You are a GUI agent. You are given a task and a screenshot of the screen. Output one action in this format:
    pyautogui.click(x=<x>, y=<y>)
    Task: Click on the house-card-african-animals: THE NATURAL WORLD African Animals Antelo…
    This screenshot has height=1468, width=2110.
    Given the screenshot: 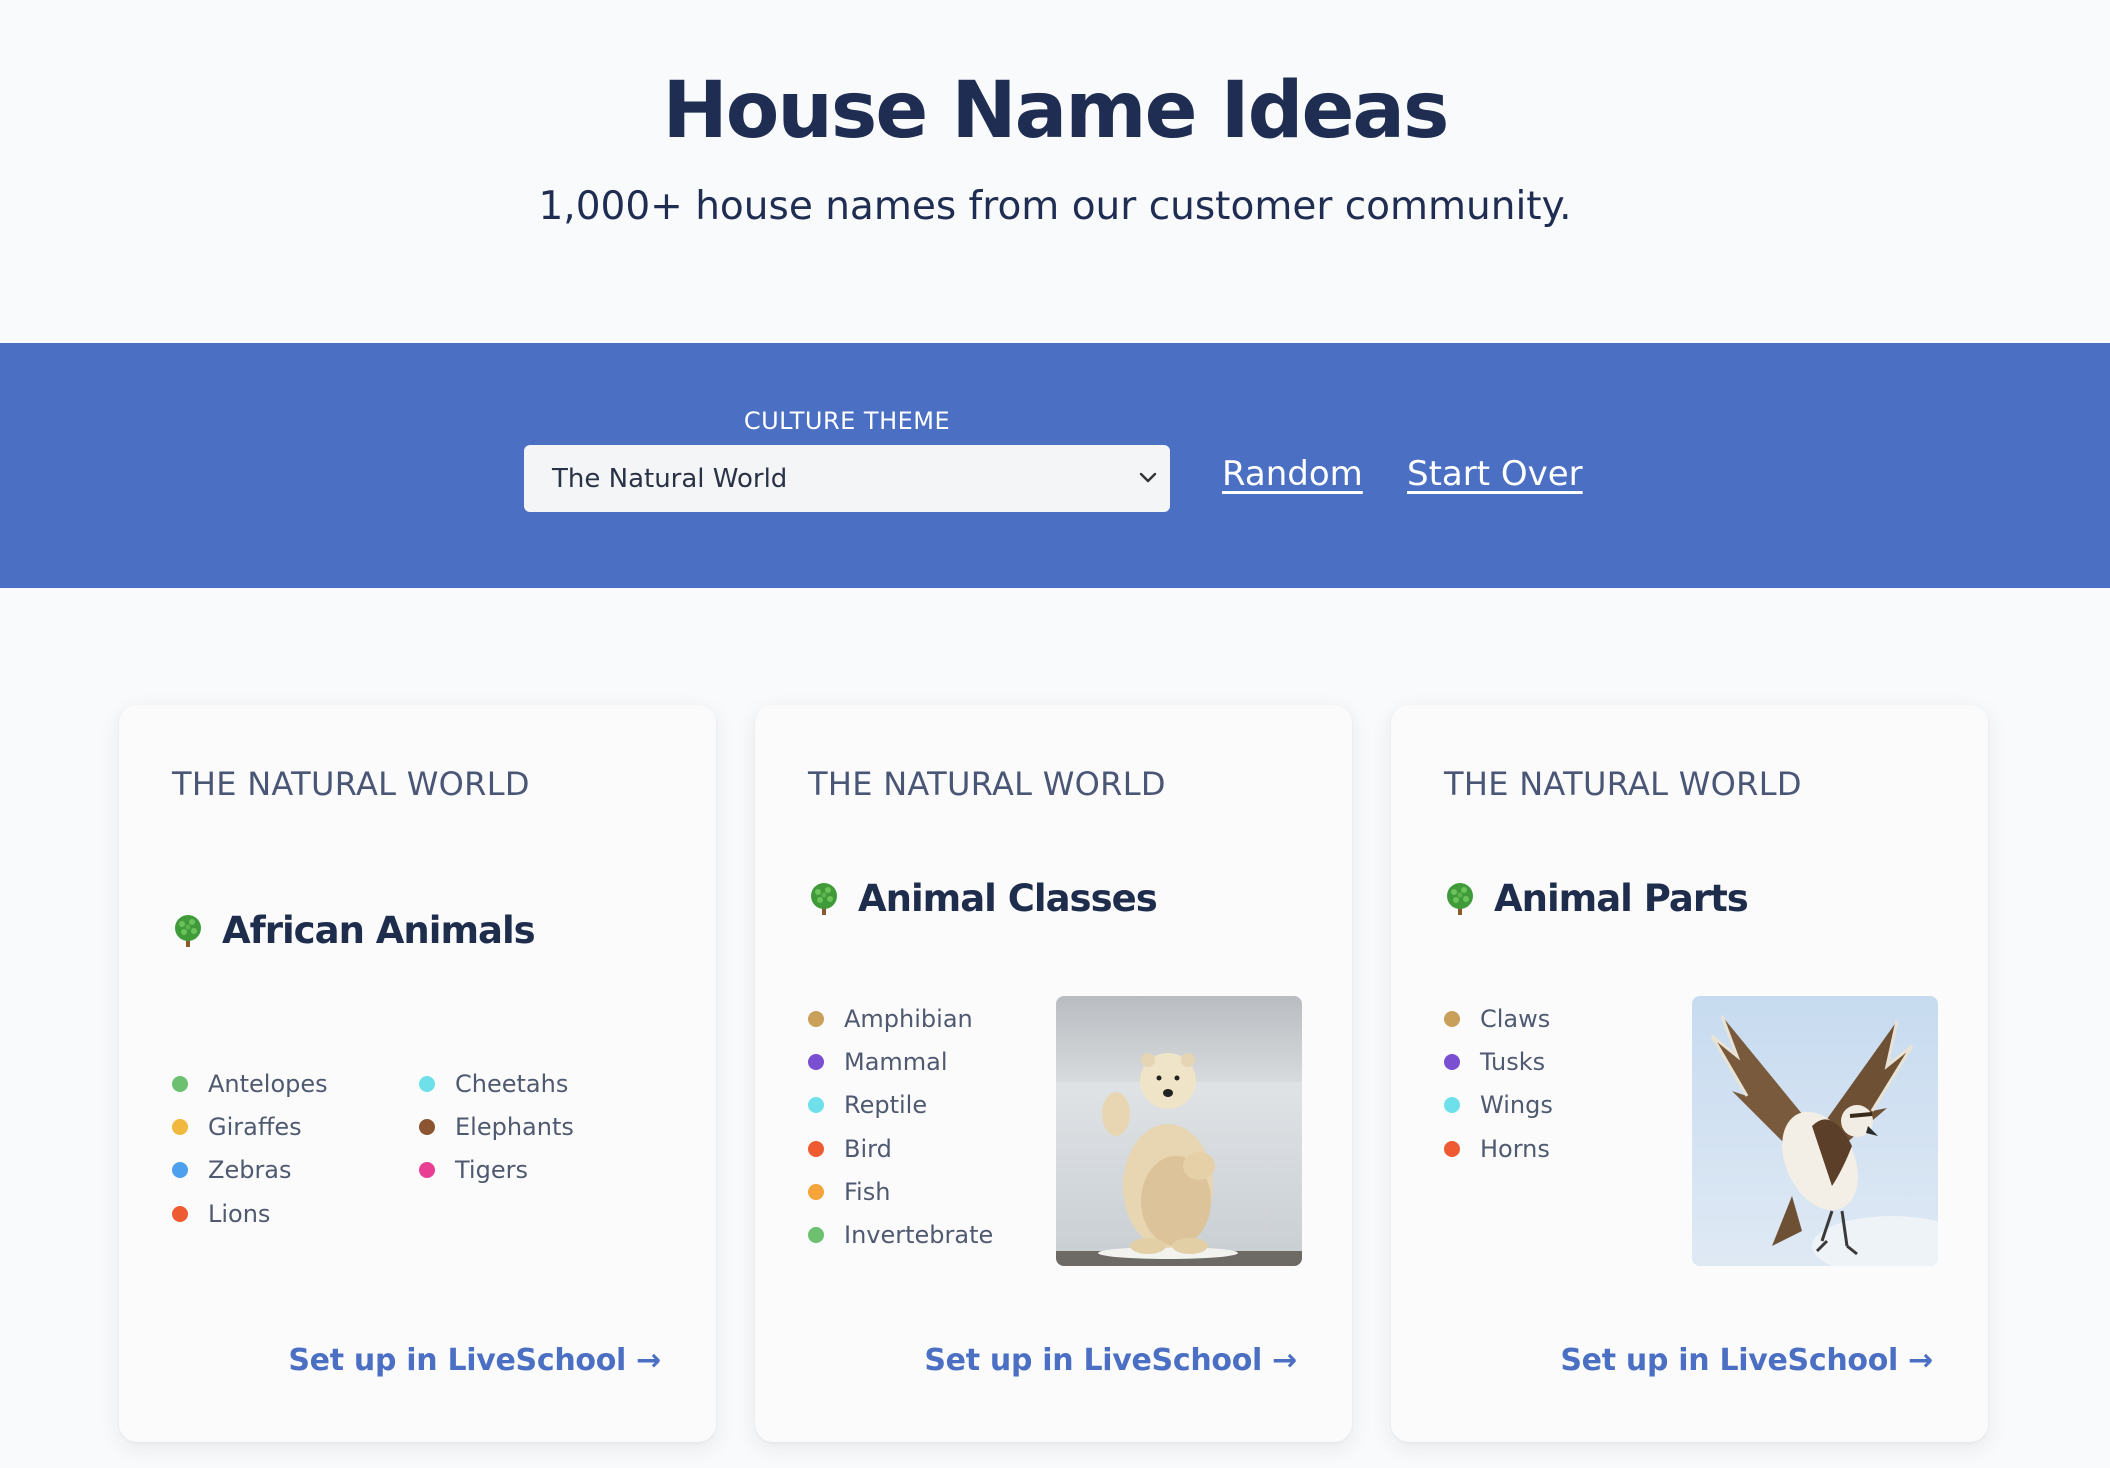 What is the action you would take?
    pyautogui.click(x=417, y=1073)
    